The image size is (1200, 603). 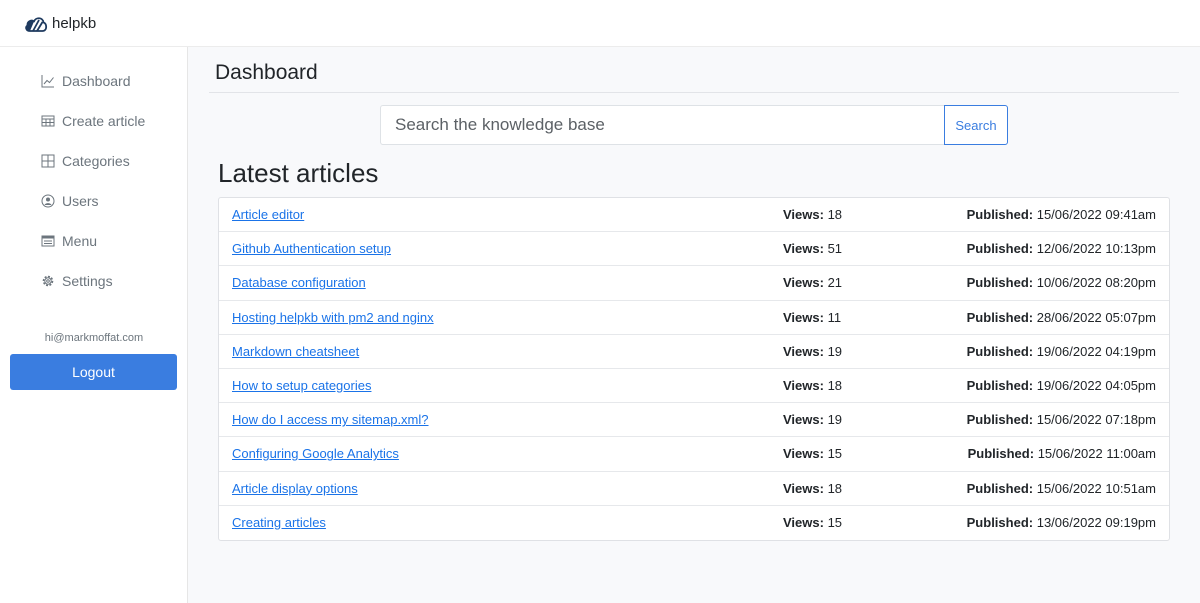 I want to click on article-link: Hosting helpkb with pm2 and nginx, so click(x=333, y=318).